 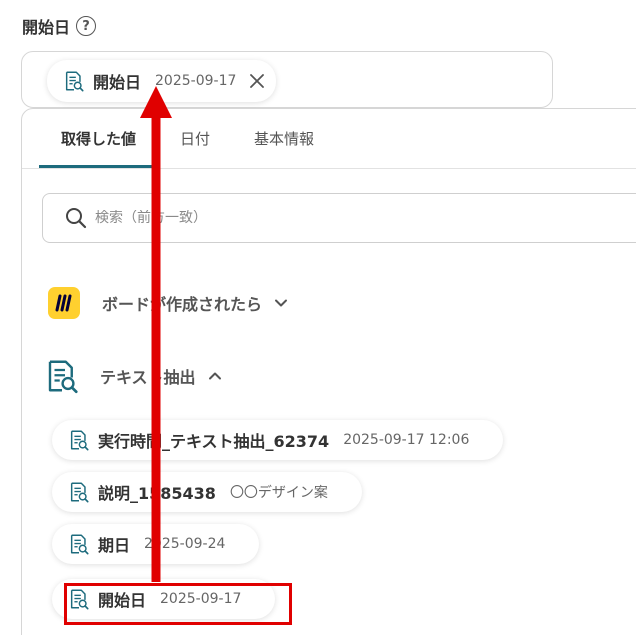 I want to click on item-name: 開始日, so click(x=122, y=600).